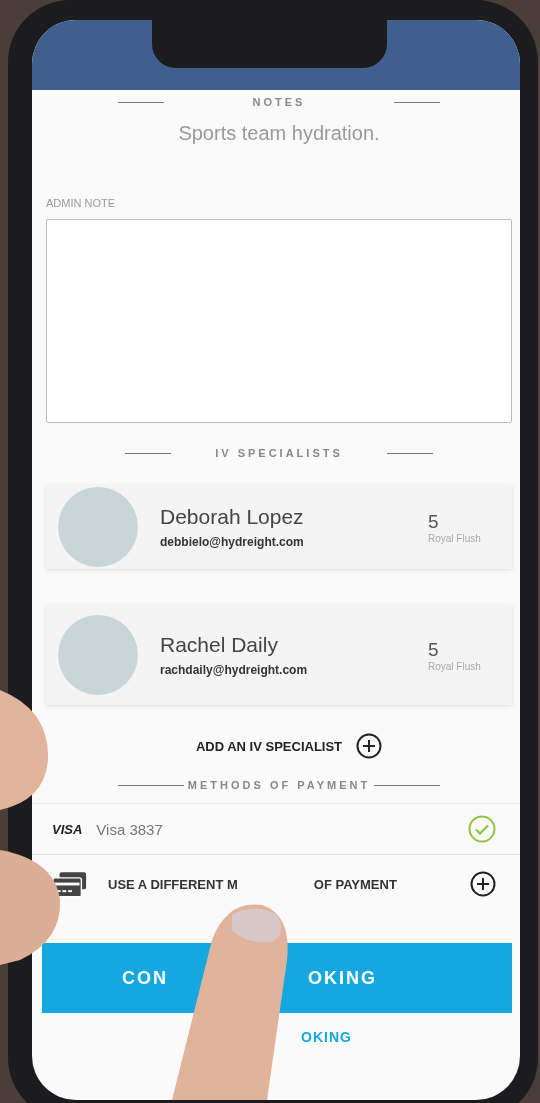 The image size is (540, 1103). What do you see at coordinates (282, 829) in the screenshot?
I see `payment-method-label: Visa 3837` at bounding box center [282, 829].